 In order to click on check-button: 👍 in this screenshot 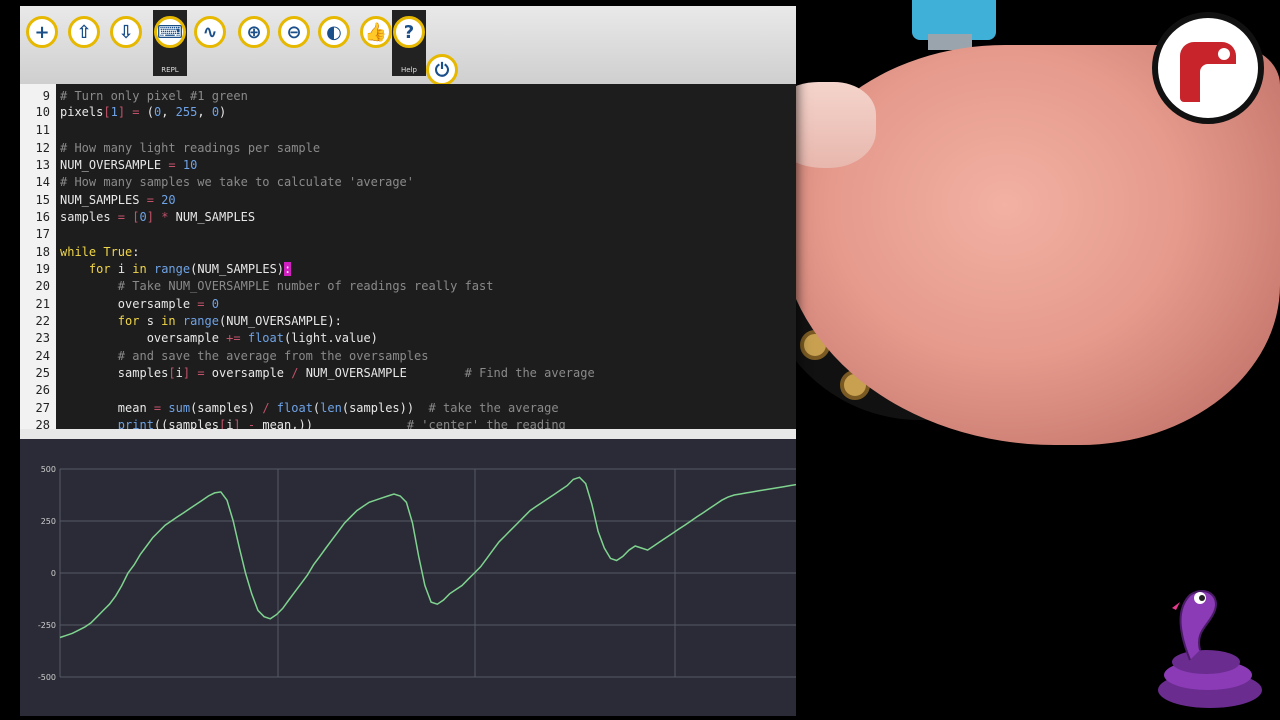, I will do `click(376, 32)`.